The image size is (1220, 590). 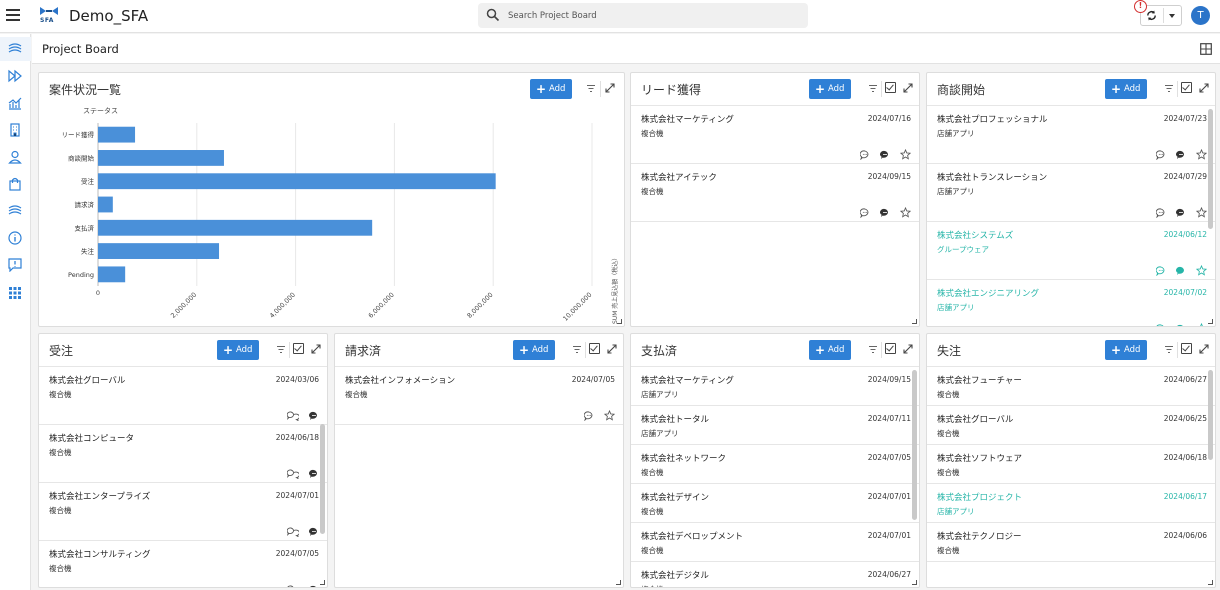 I want to click on sidebar-item-pipeline, so click(x=15, y=211).